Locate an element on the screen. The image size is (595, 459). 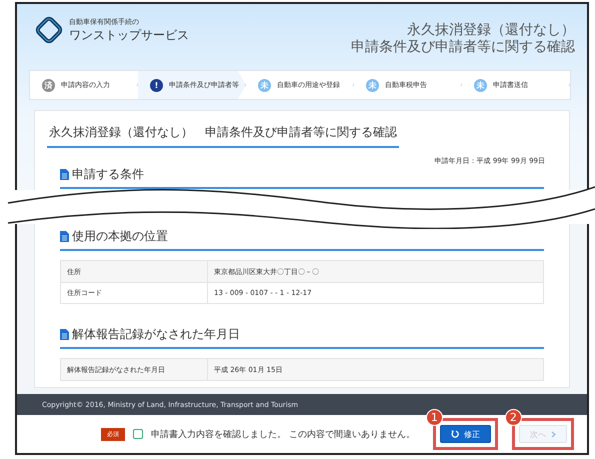
section-title: 申請する条件 is located at coordinates (108, 174).